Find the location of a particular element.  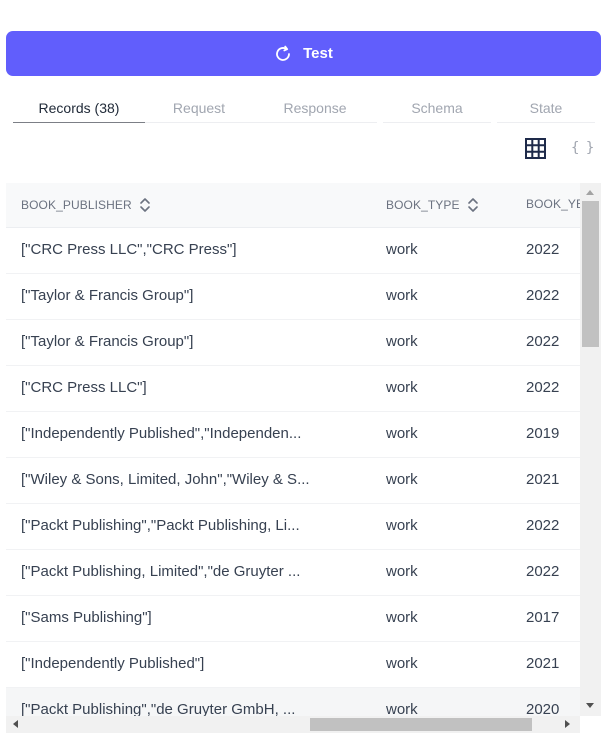

cell-publisher: ["CRC Press LLC","CRC Press"] is located at coordinates (129, 249).